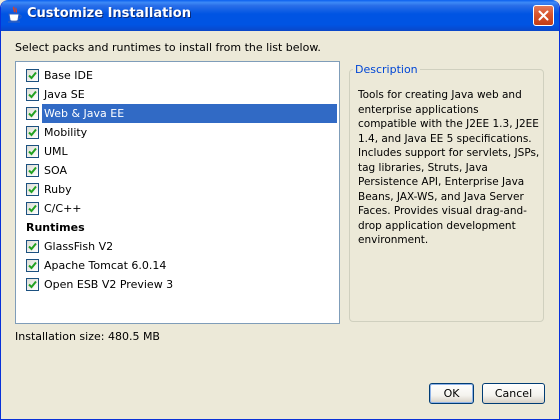  I want to click on window-title: Customize Installation, so click(109, 13).